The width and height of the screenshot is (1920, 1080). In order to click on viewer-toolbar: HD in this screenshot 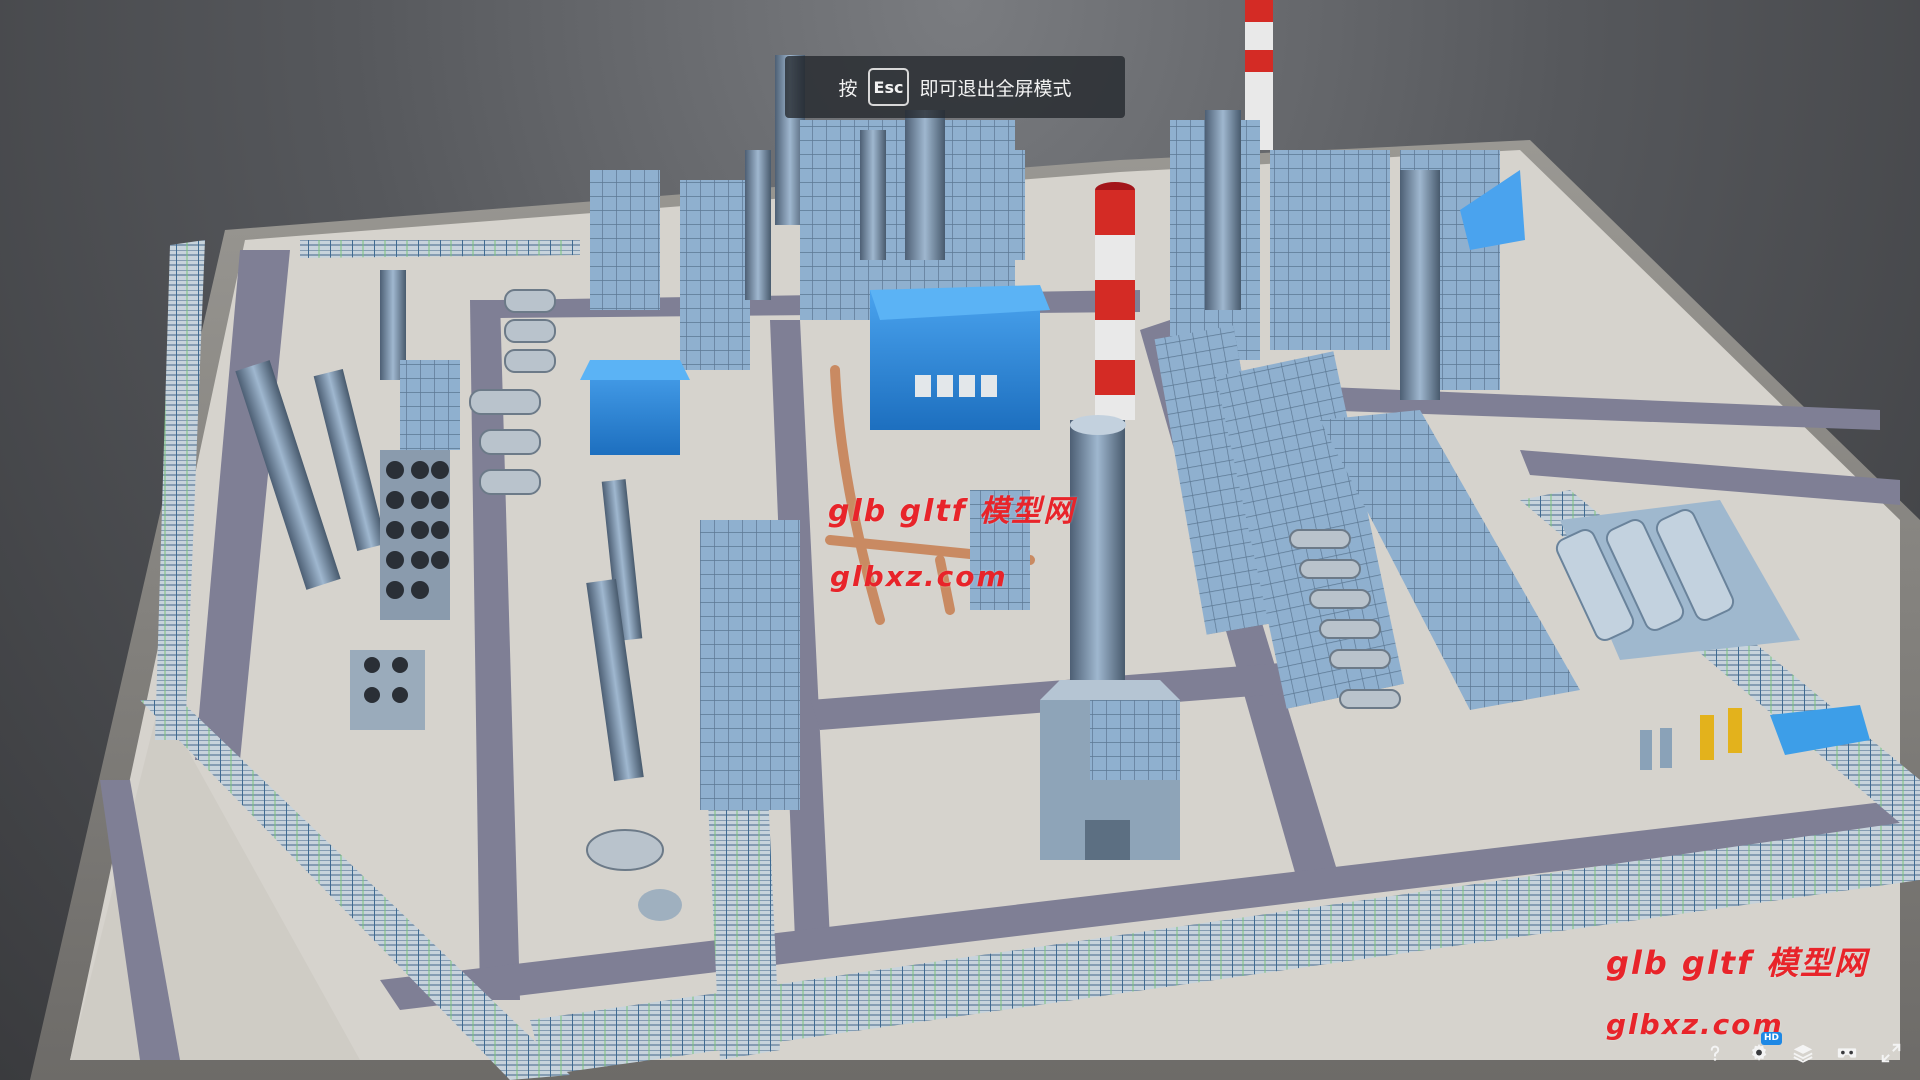, I will do `click(1803, 1051)`.